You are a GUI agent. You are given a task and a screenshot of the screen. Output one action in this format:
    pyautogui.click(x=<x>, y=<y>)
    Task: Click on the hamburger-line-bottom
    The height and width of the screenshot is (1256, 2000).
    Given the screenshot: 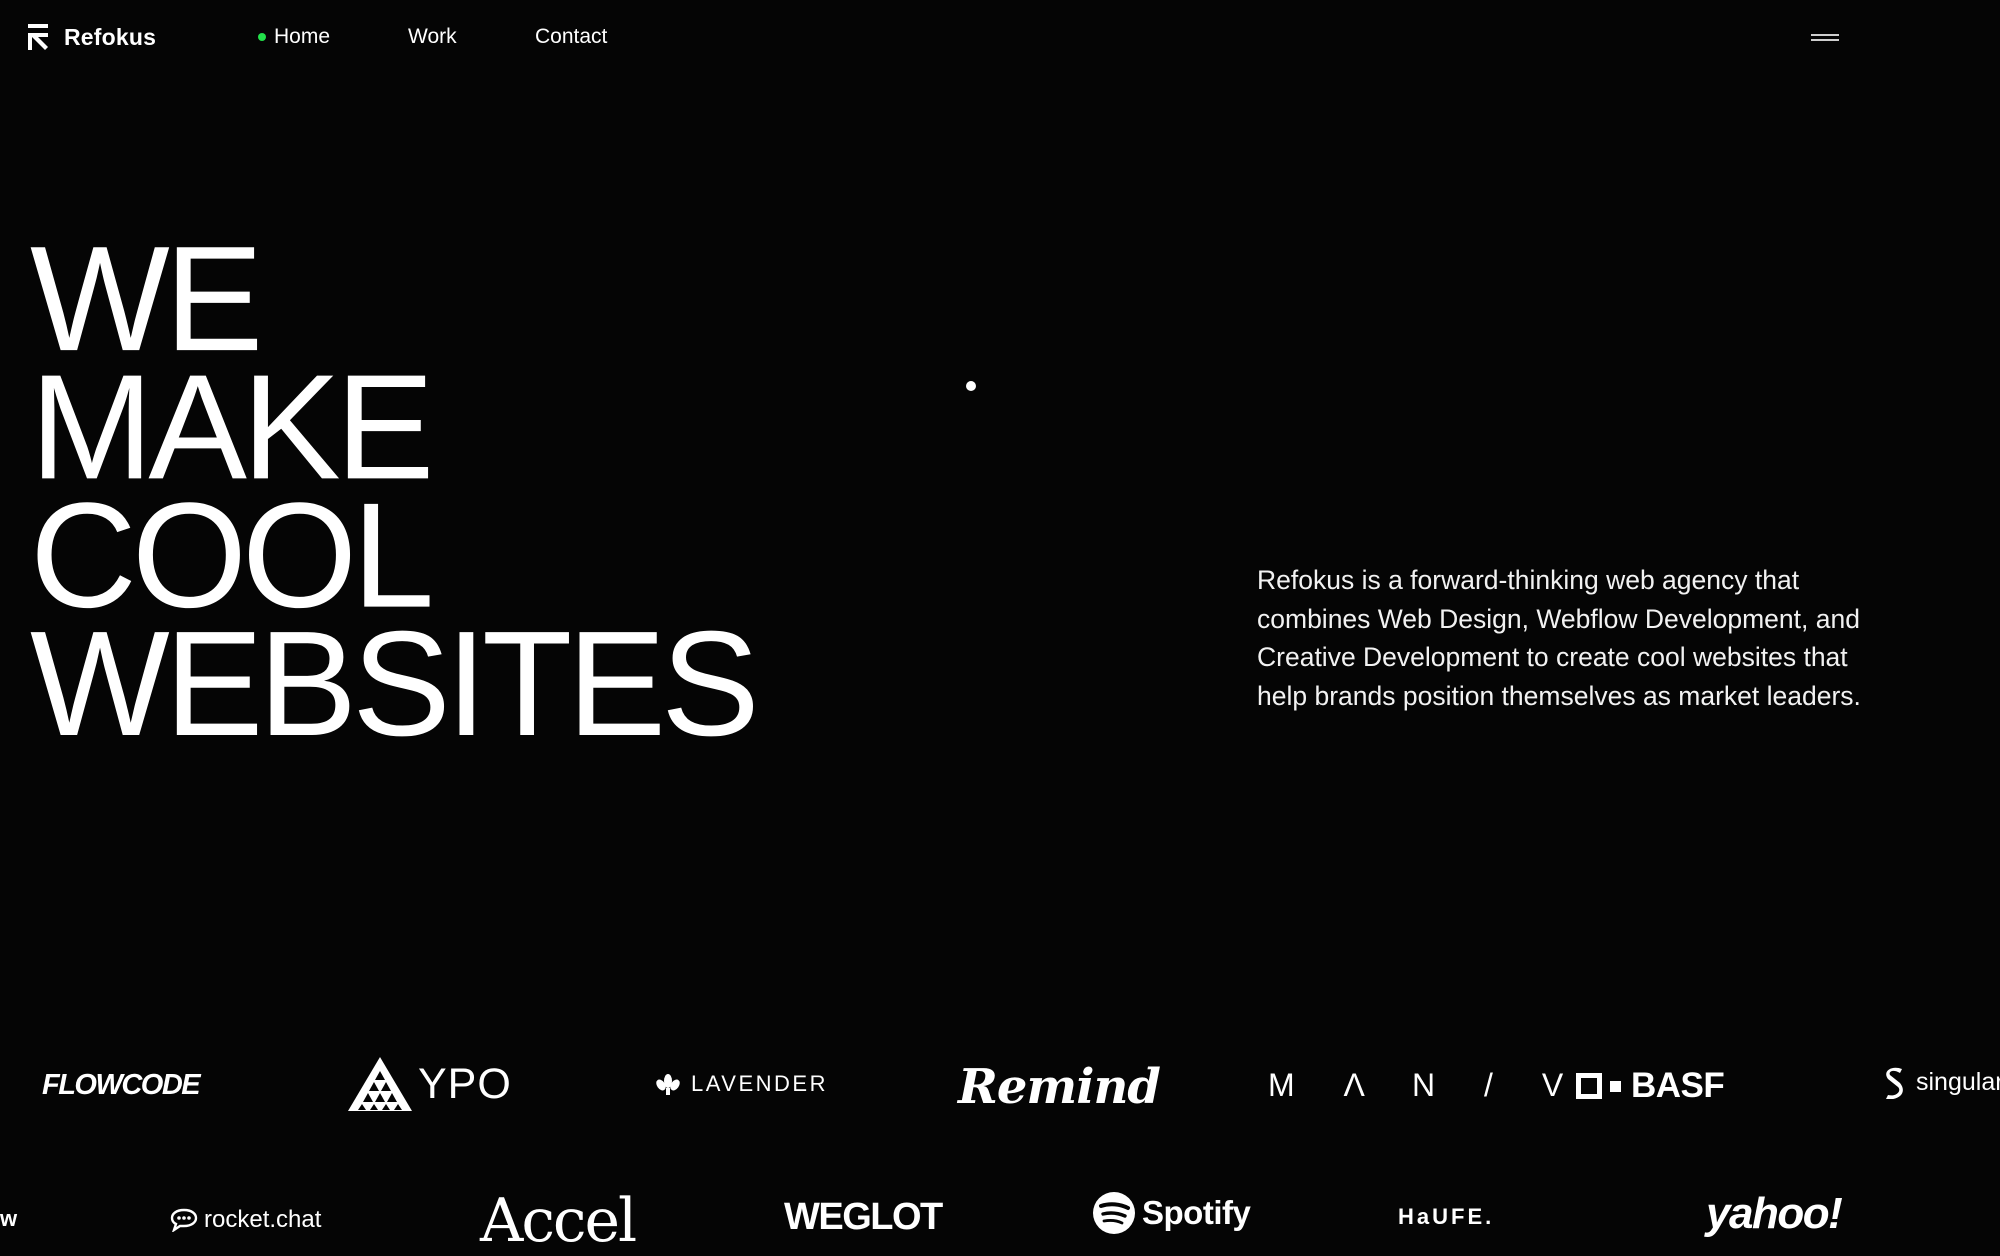 What is the action you would take?
    pyautogui.click(x=1825, y=40)
    